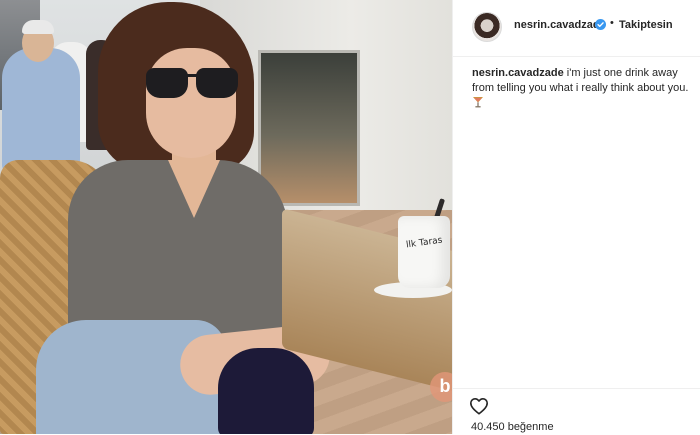  I want to click on background-man, so click(41, 110).